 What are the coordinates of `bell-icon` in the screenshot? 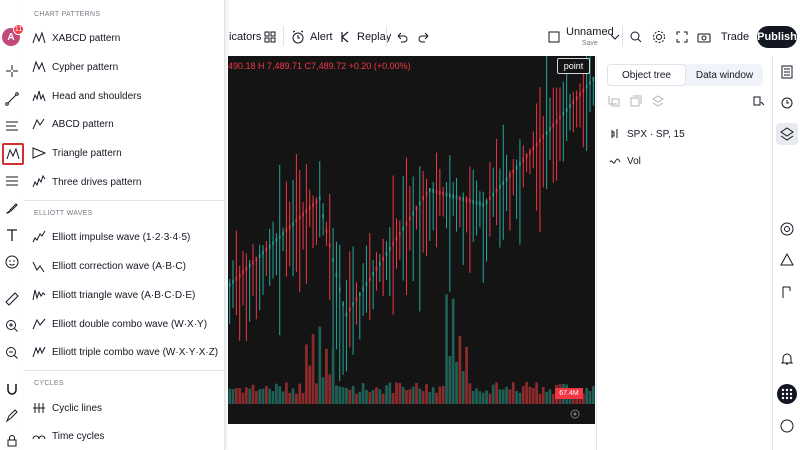 It's located at (787, 359).